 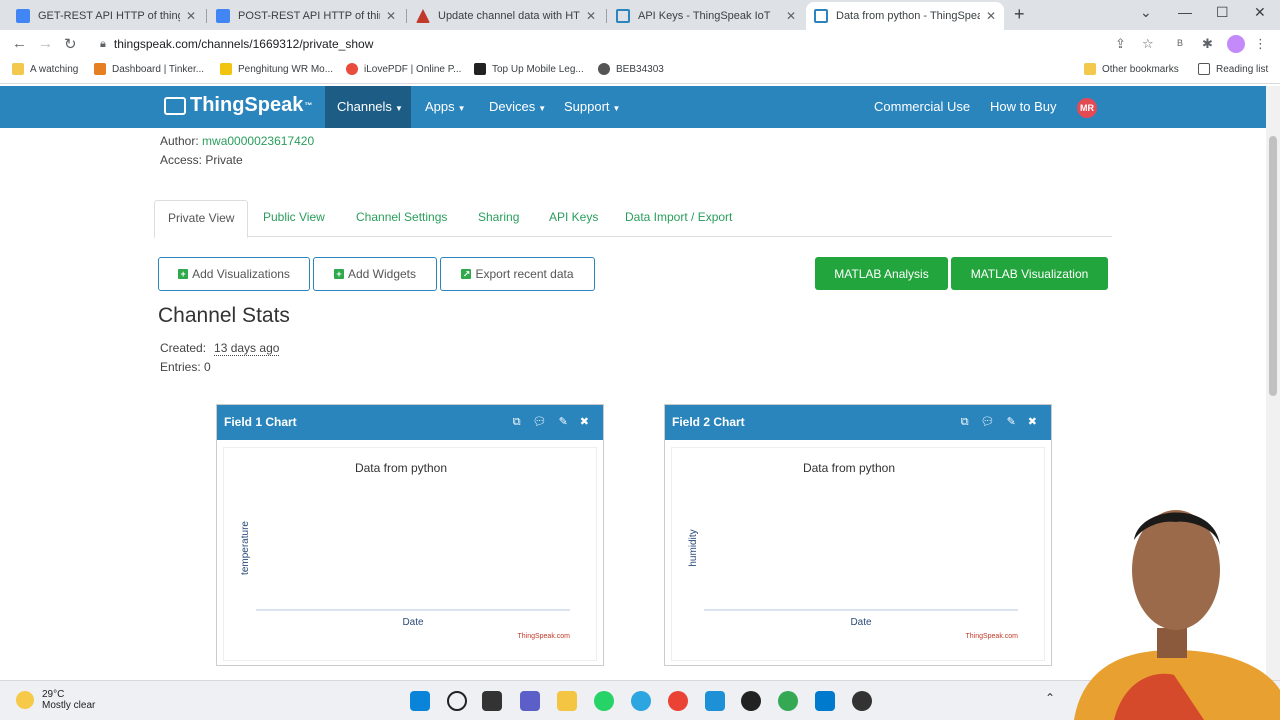 I want to click on browser-tab: POST-REST API HTTP of thingspeak ✕, so click(x=306, y=16).